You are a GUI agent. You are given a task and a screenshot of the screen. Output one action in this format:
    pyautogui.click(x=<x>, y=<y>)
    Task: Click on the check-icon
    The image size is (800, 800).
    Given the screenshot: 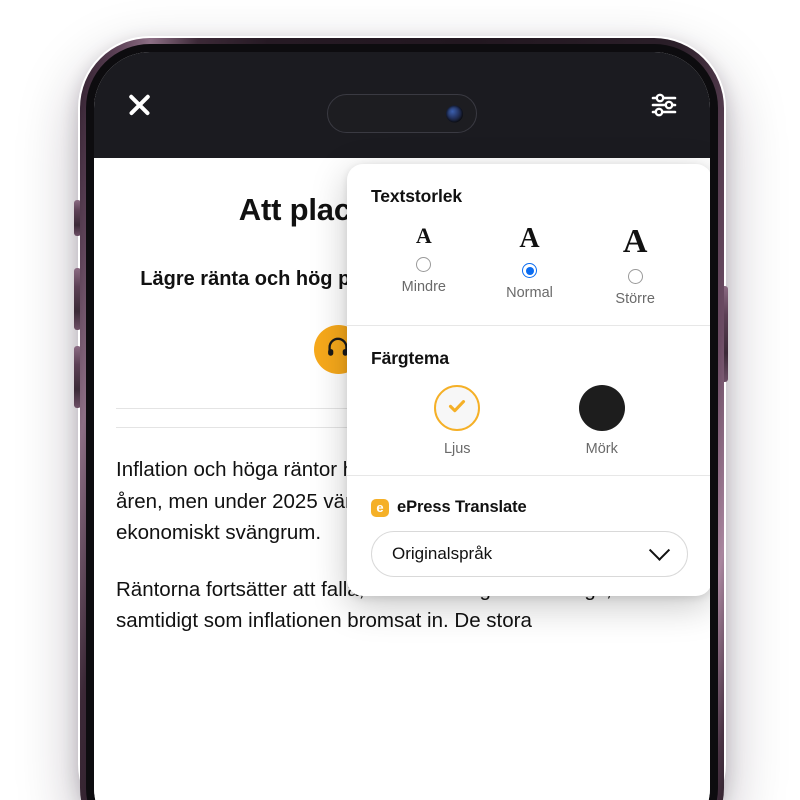 What is the action you would take?
    pyautogui.click(x=457, y=408)
    